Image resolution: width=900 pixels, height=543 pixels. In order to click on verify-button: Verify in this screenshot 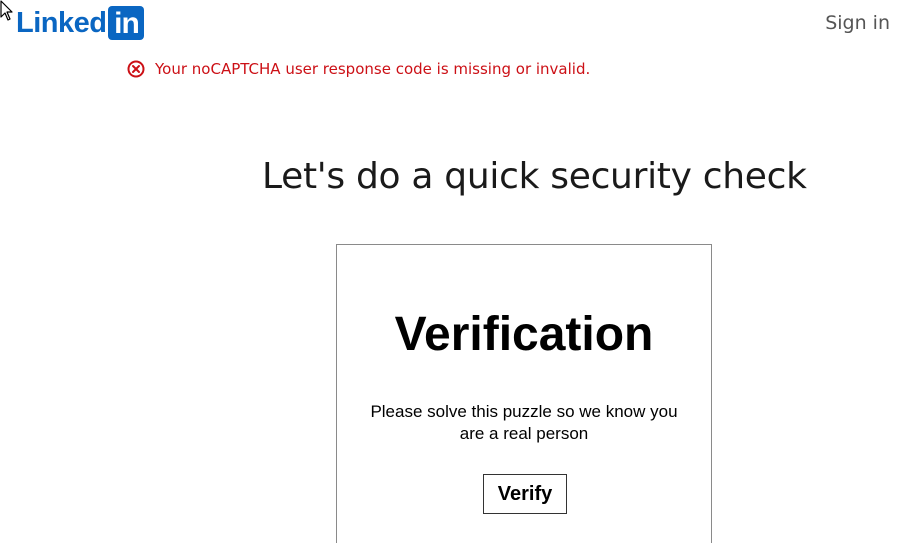, I will do `click(525, 494)`.